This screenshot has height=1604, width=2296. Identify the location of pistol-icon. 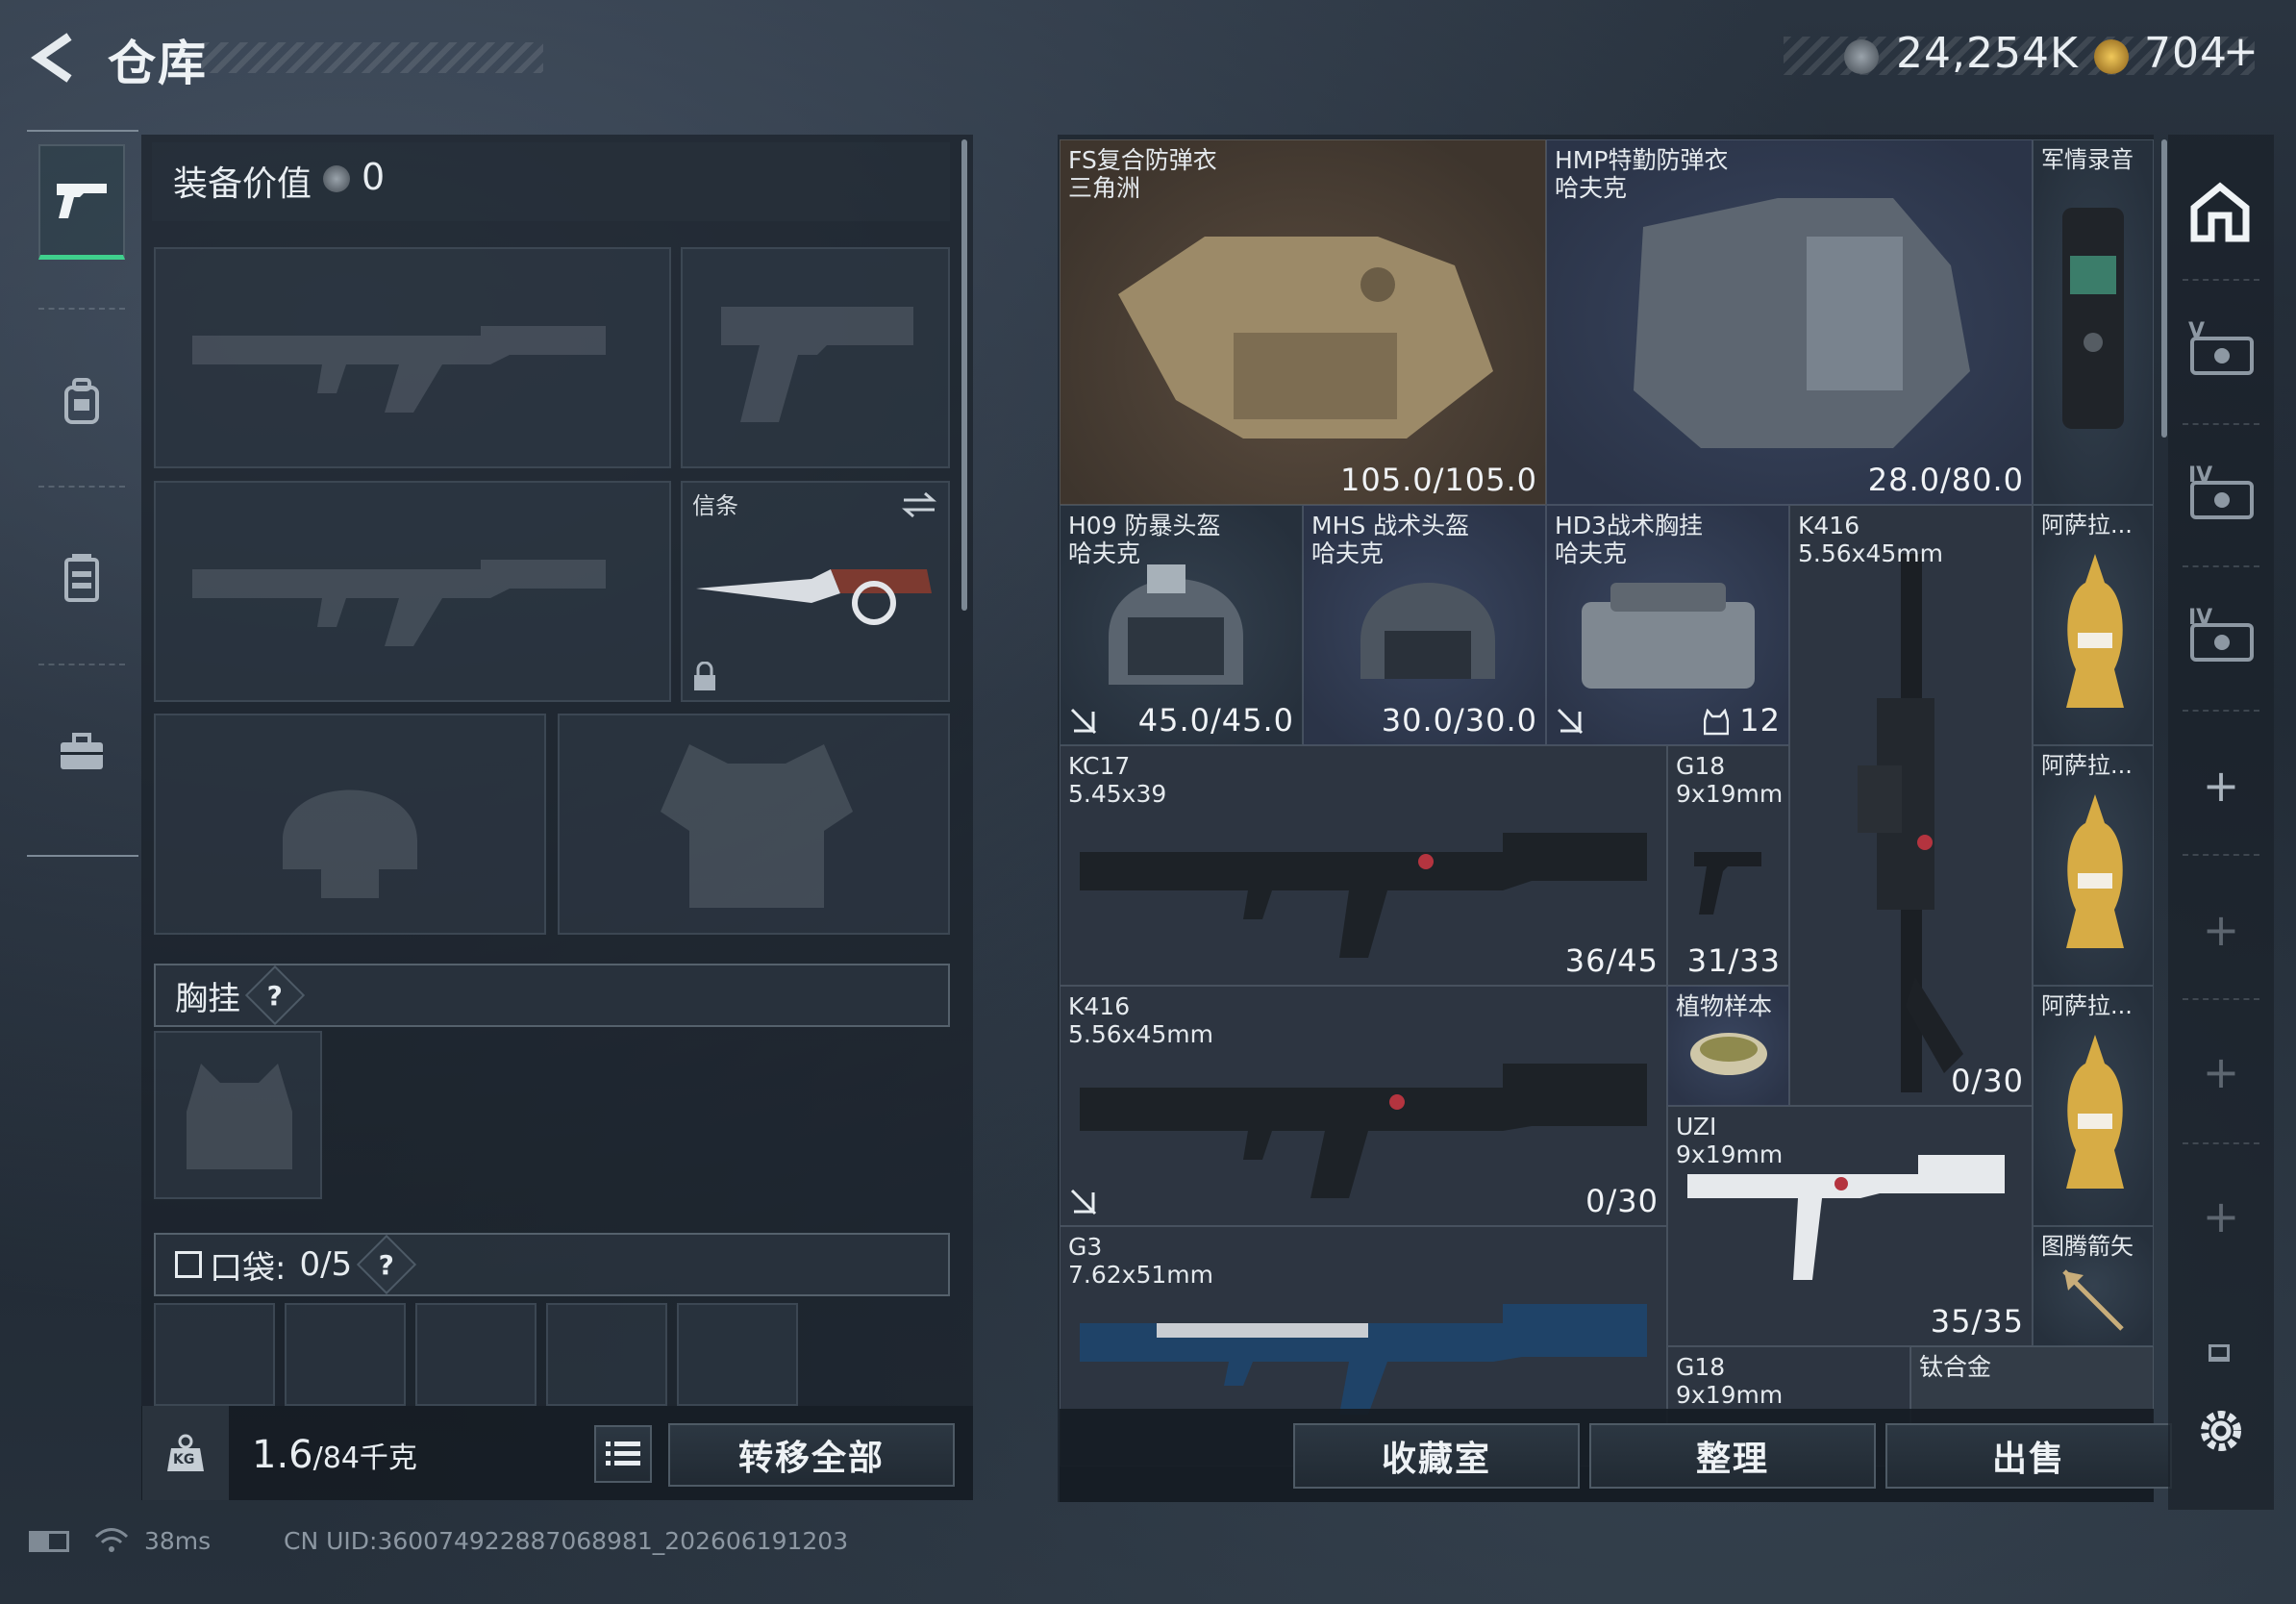
(82, 200).